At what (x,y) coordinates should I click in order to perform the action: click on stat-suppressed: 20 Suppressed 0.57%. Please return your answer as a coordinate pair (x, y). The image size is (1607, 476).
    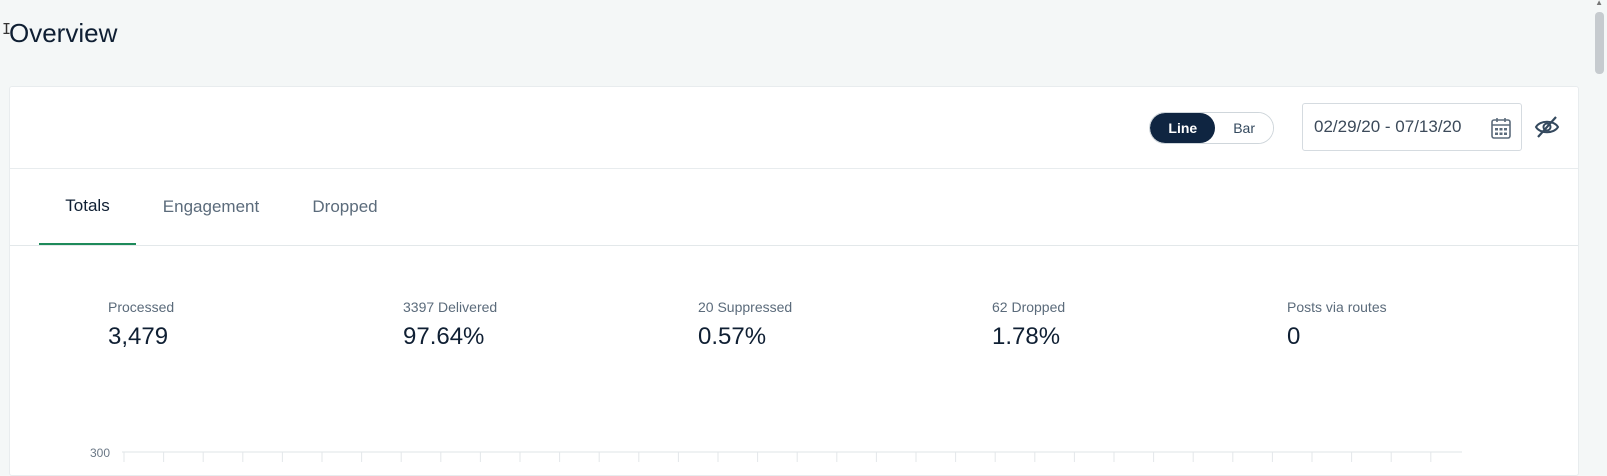
    Looking at the image, I should click on (745, 325).